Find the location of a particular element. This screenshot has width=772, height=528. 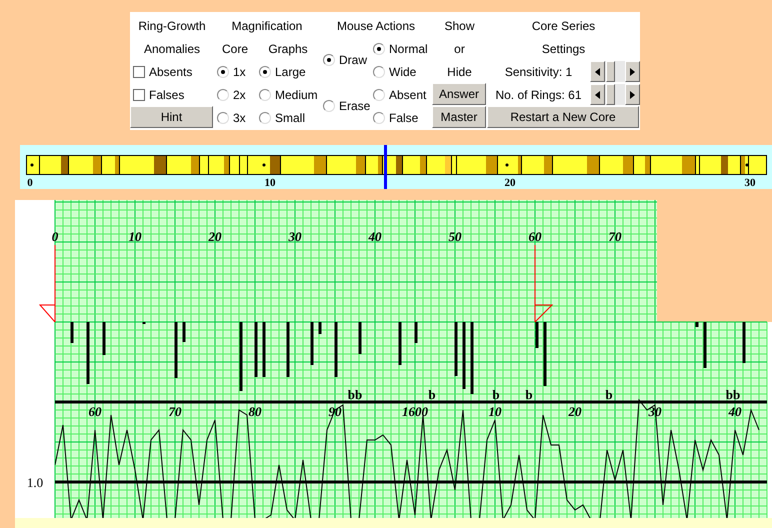

radio-label: False is located at coordinates (403, 117).